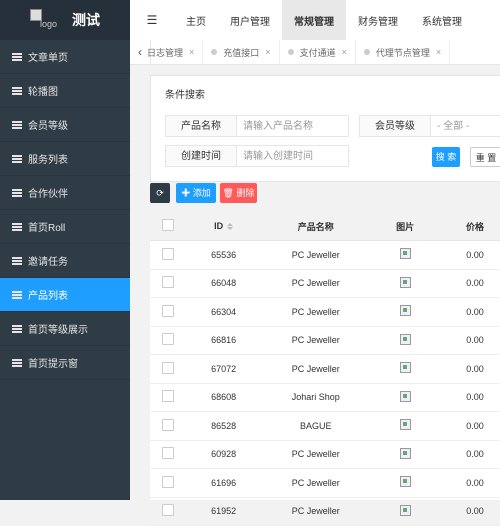 The image size is (500, 526). I want to click on delete-label: 删除, so click(245, 193).